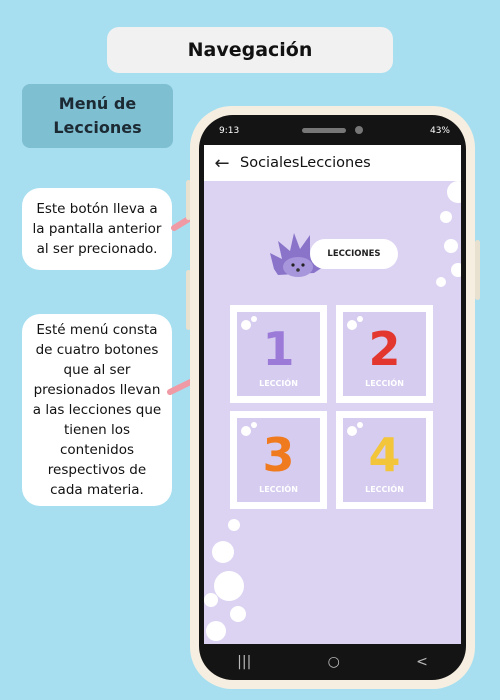 Image resolution: width=500 pixels, height=700 pixels. I want to click on back-arrow-icon: ←, so click(222, 163).